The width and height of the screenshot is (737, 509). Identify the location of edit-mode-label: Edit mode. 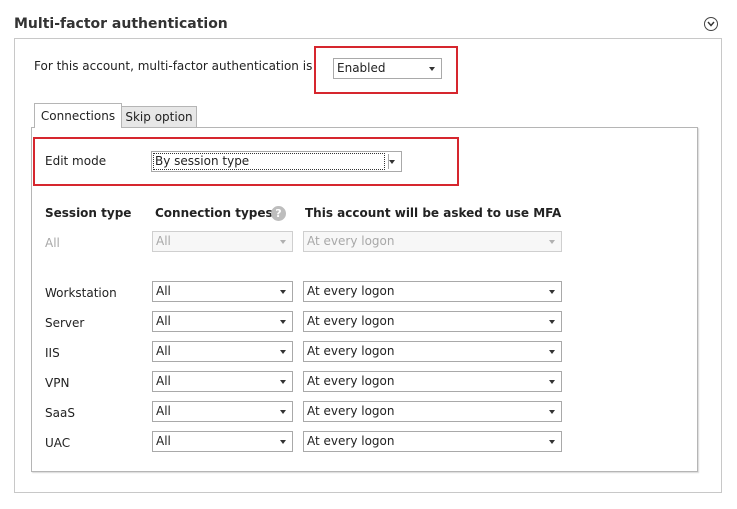
(76, 161).